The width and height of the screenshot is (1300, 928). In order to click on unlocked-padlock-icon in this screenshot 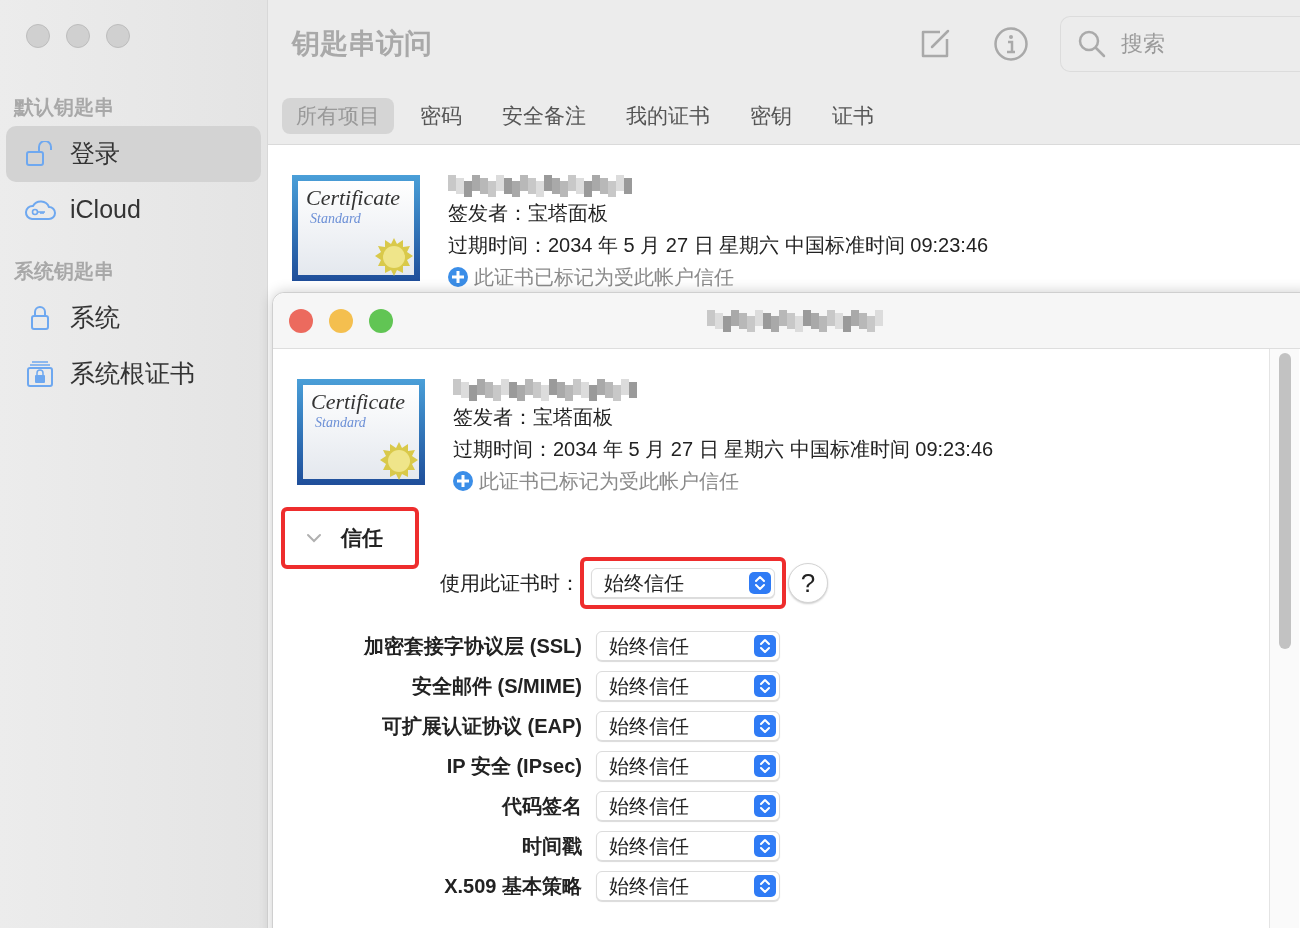, I will do `click(40, 154)`.